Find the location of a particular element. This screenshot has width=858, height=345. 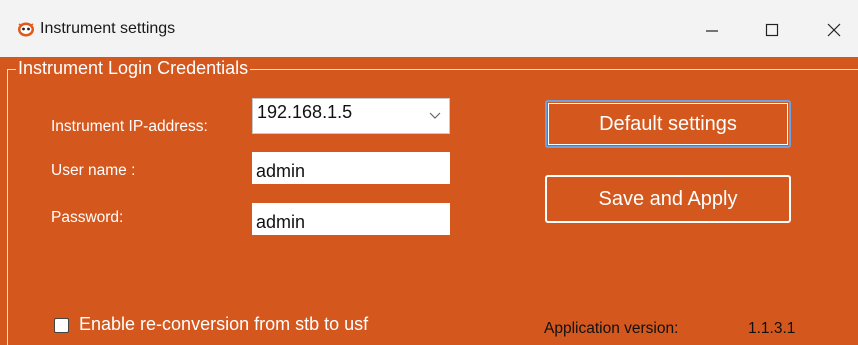

save-and-apply-button: Save and Apply is located at coordinates (668, 199).